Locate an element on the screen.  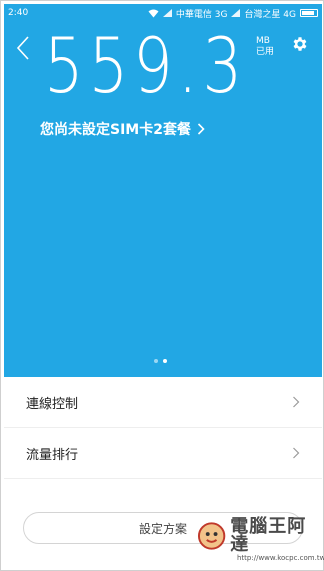
page-dot-active is located at coordinates (165, 361).